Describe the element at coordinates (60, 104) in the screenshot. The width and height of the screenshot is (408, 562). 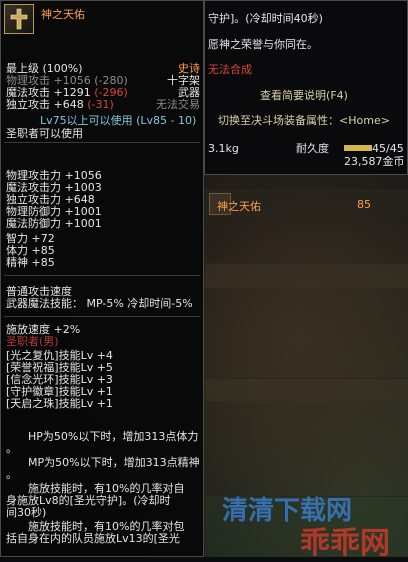
I see `stat-compare-2: 独立攻击 +648 (-31)` at that location.